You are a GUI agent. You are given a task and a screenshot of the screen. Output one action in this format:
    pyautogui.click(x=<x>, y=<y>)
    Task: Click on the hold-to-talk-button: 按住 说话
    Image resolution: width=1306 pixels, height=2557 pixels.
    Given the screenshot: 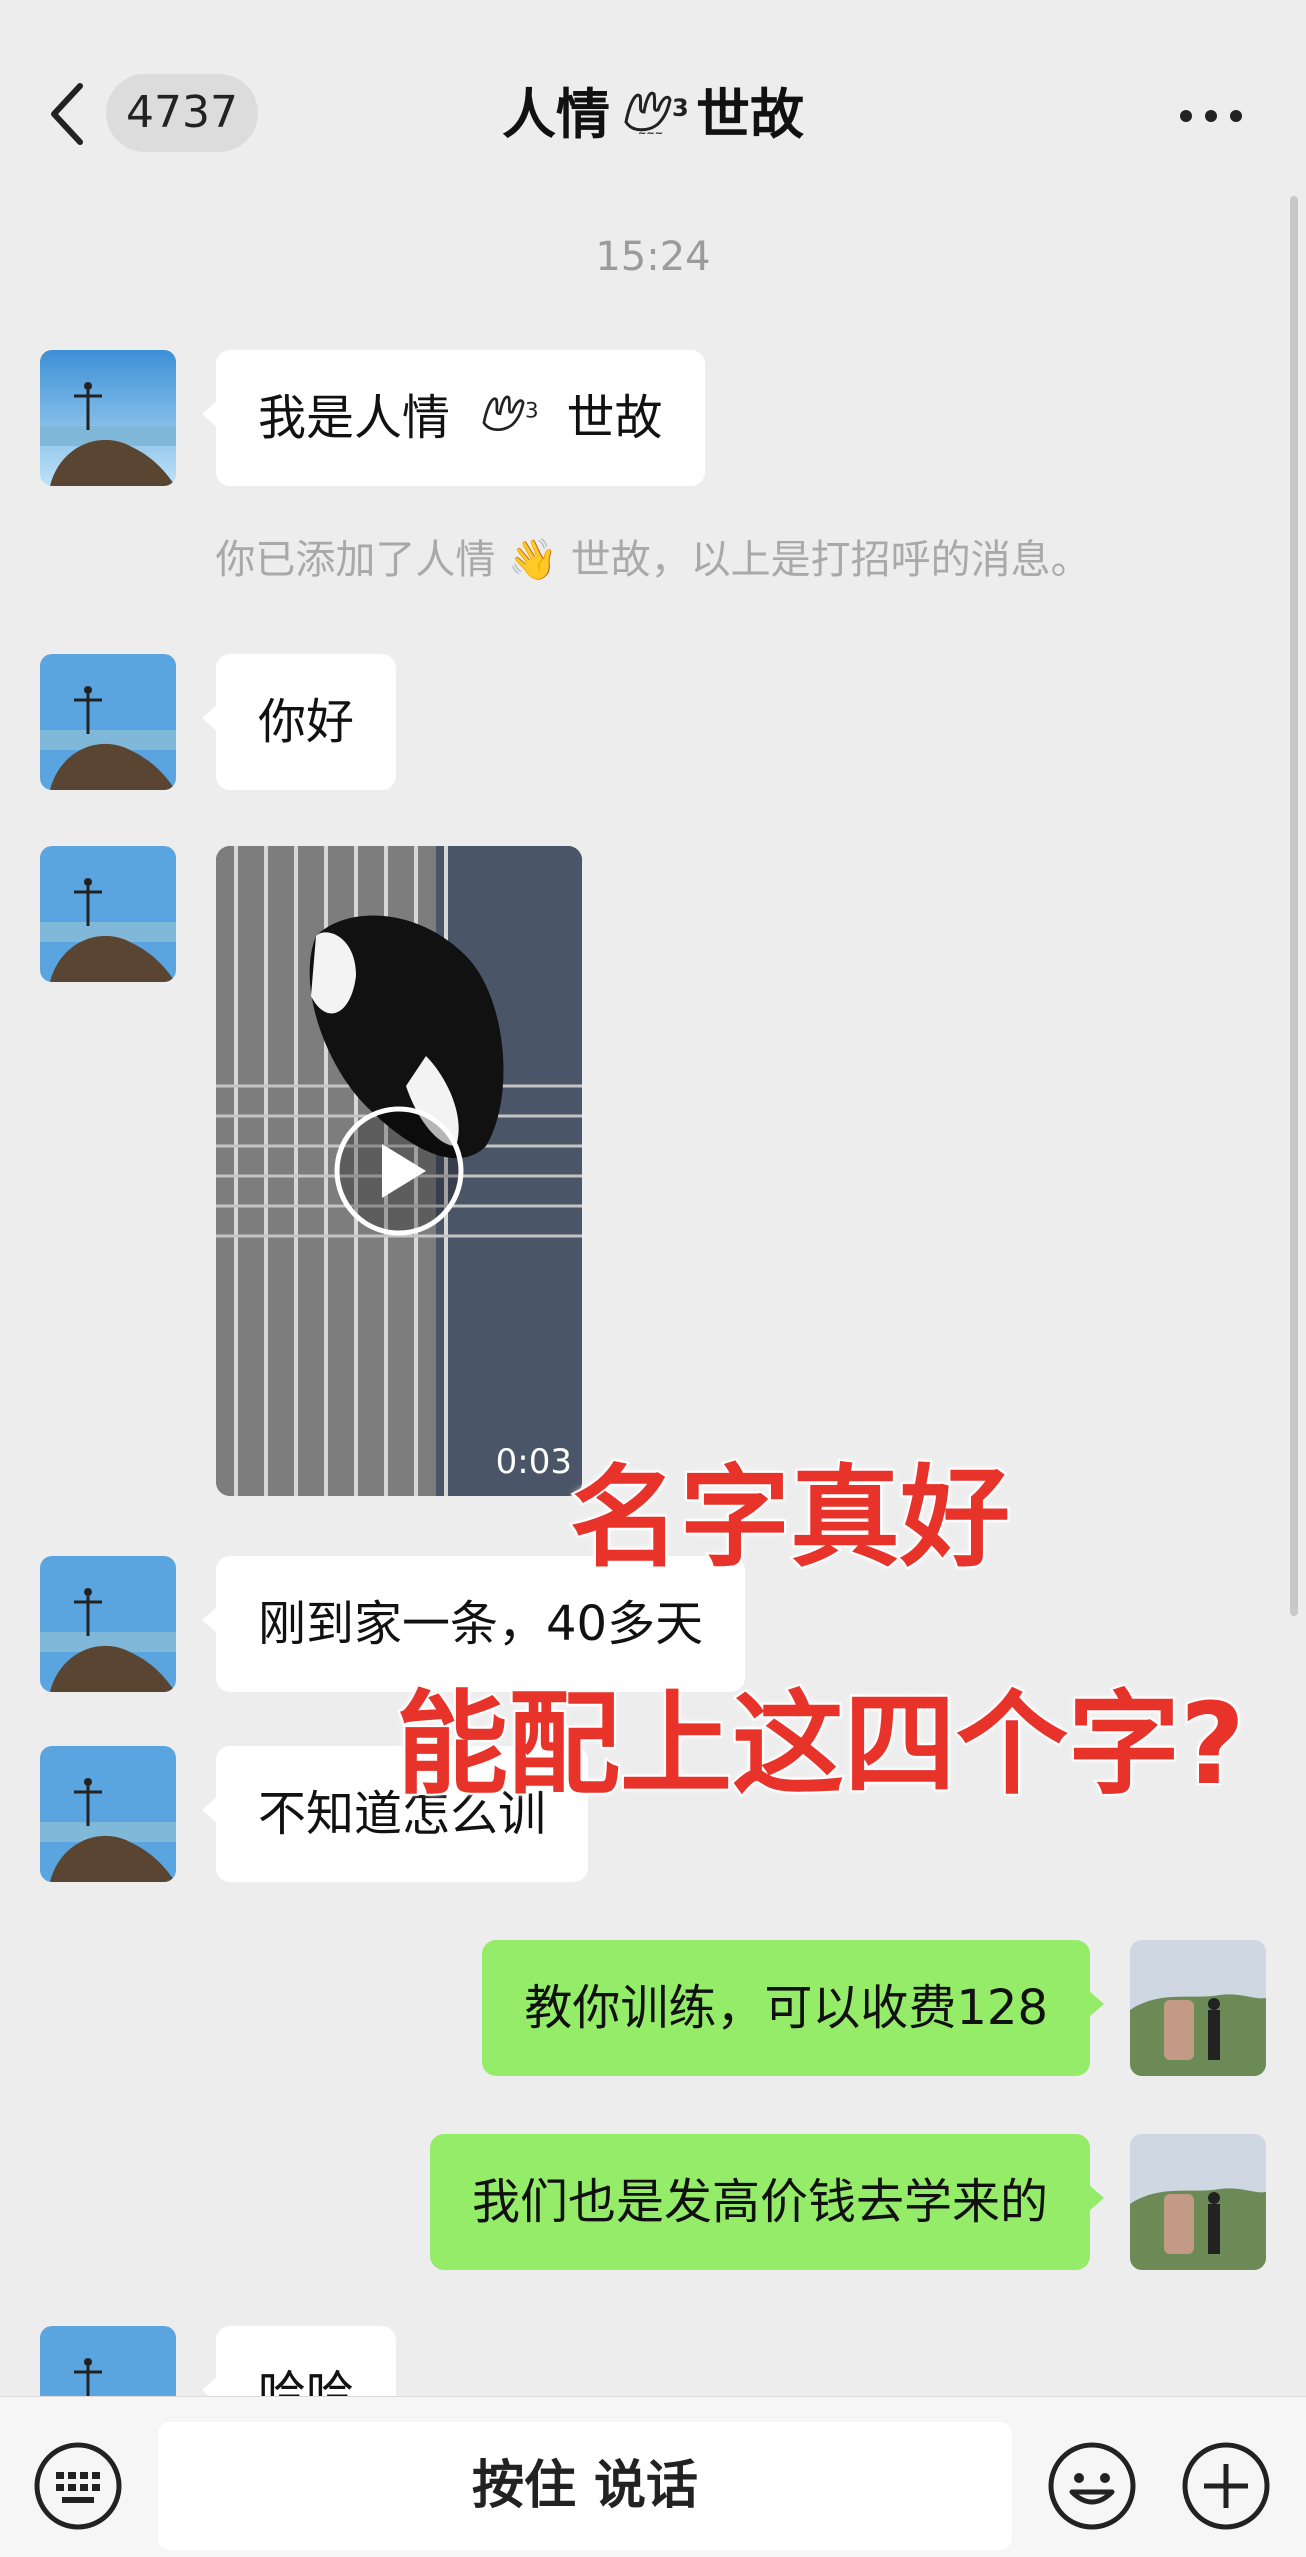 What is the action you would take?
    pyautogui.click(x=585, y=2486)
    